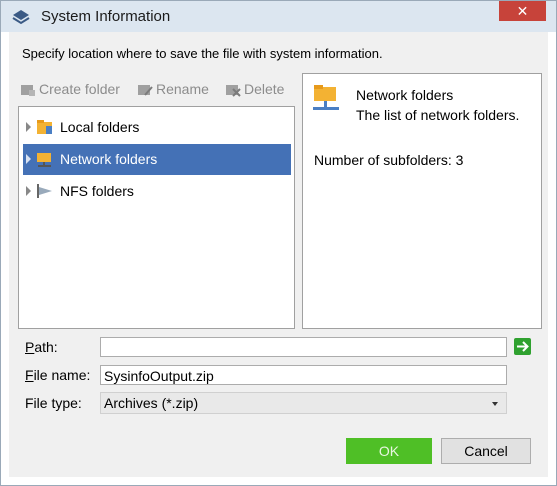  Describe the element at coordinates (405, 95) in the screenshot. I see `info-title: Network folders` at that location.